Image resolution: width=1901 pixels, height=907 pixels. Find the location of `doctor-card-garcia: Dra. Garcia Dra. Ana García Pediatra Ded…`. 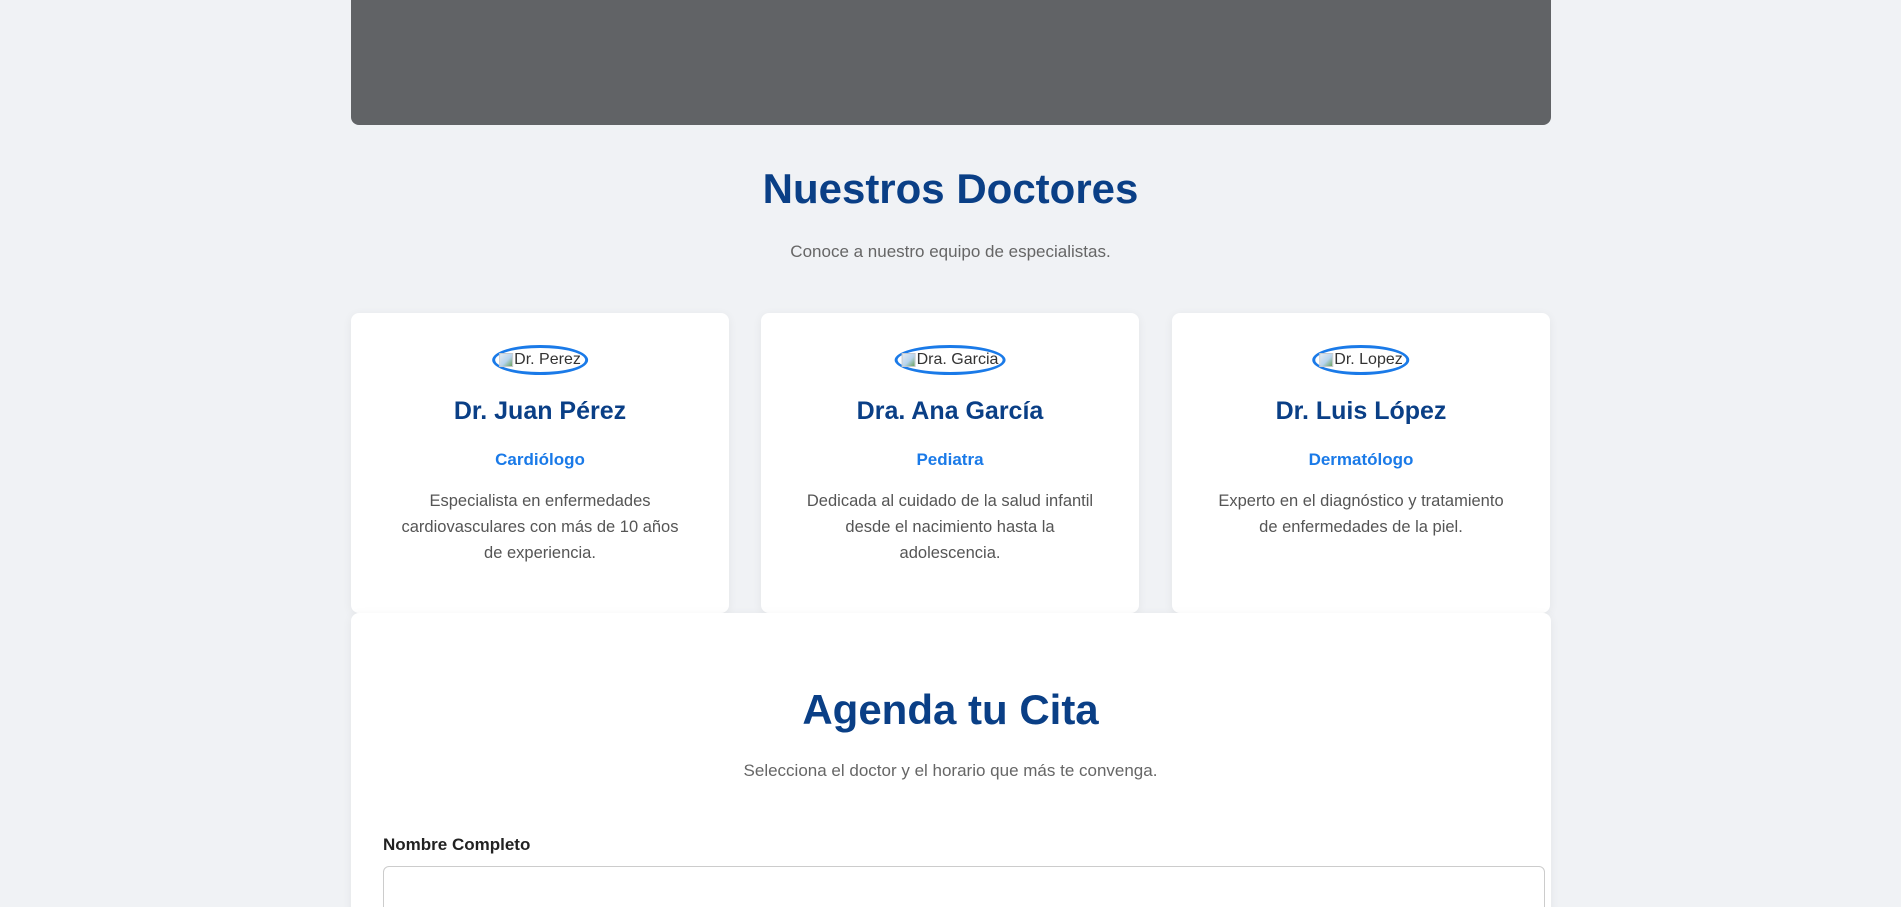

doctor-card-garcia: Dra. Garcia Dra. Ana García Pediatra Ded… is located at coordinates (950, 463).